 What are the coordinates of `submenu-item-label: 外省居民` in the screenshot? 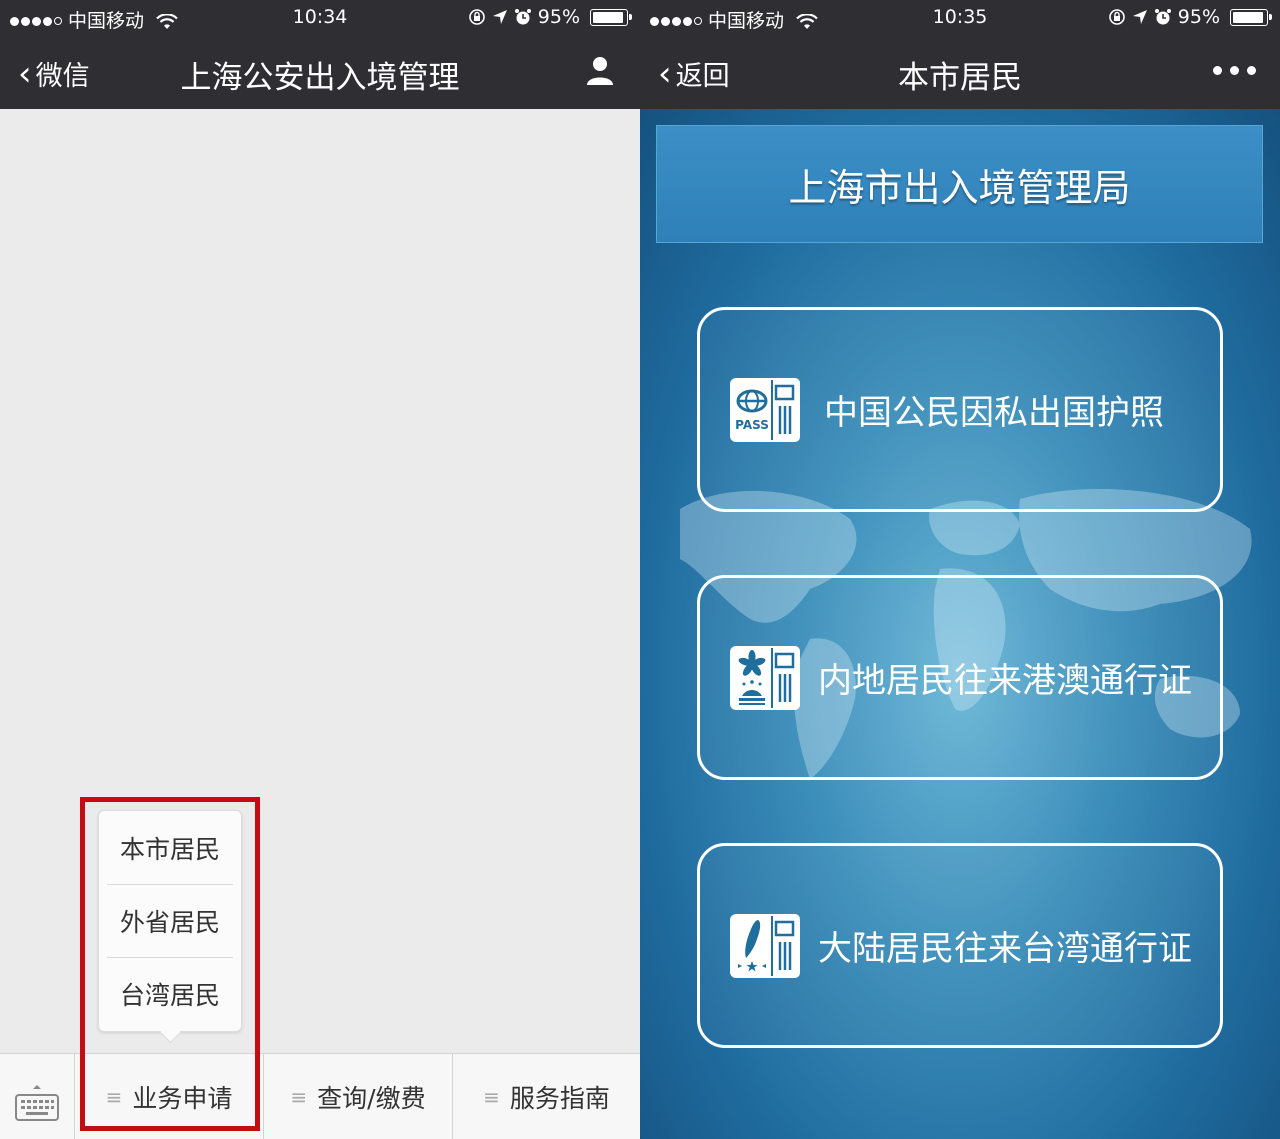 It's located at (169, 922).